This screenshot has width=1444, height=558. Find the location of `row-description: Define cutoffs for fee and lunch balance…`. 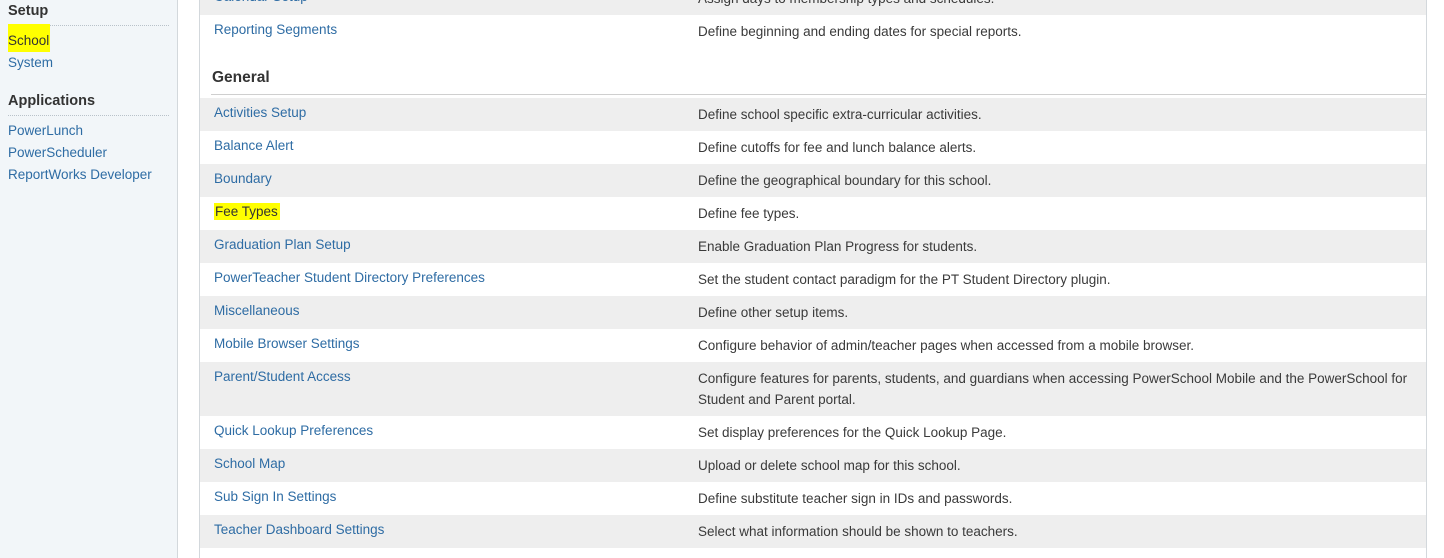

row-description: Define cutoffs for fee and lunch balance… is located at coordinates (837, 147).